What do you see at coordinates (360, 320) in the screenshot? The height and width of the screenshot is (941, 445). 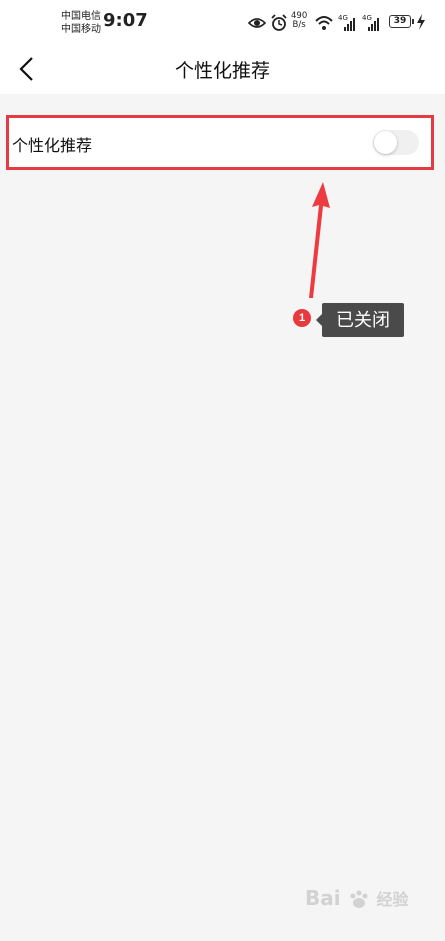 I see `annotation-callout: 已关闭` at bounding box center [360, 320].